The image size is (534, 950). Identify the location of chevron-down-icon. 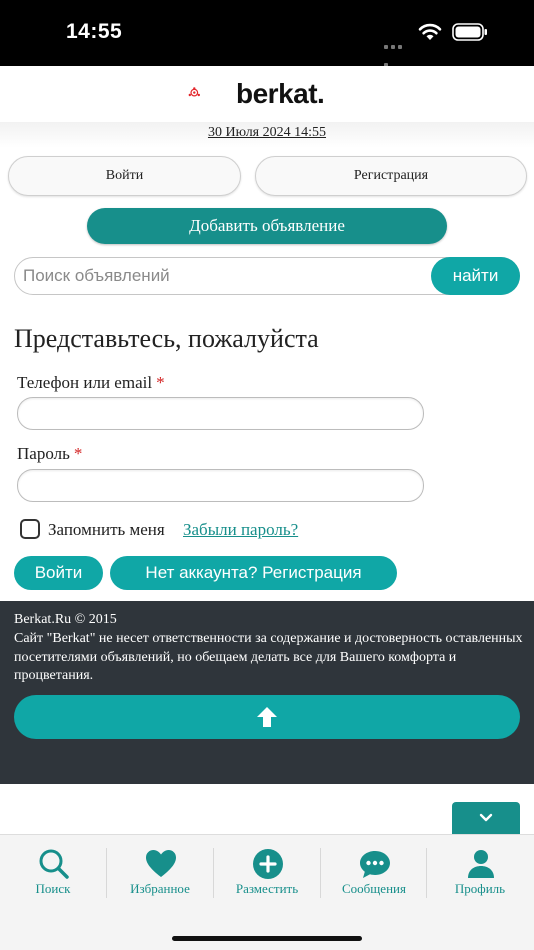
(486, 817).